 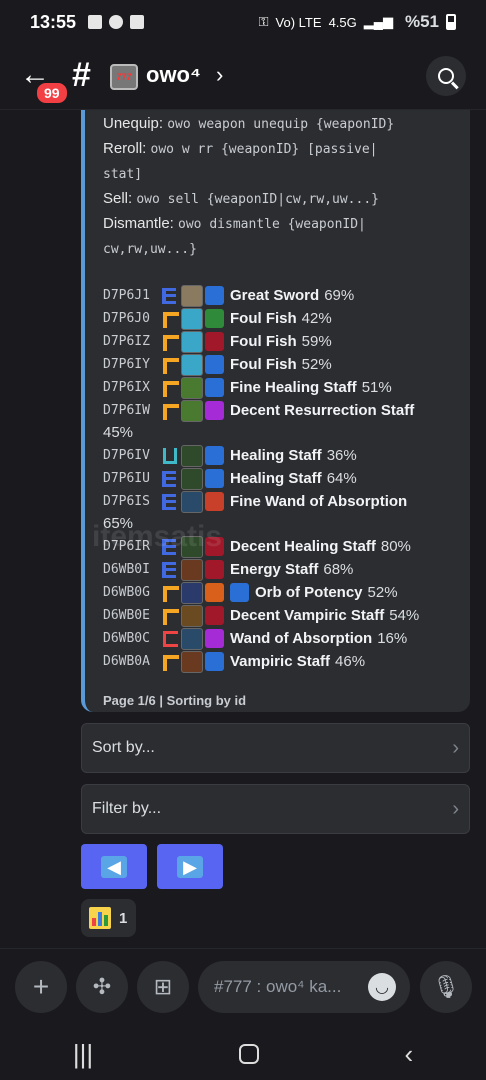 I want to click on next-page-button: ▶, so click(x=190, y=866).